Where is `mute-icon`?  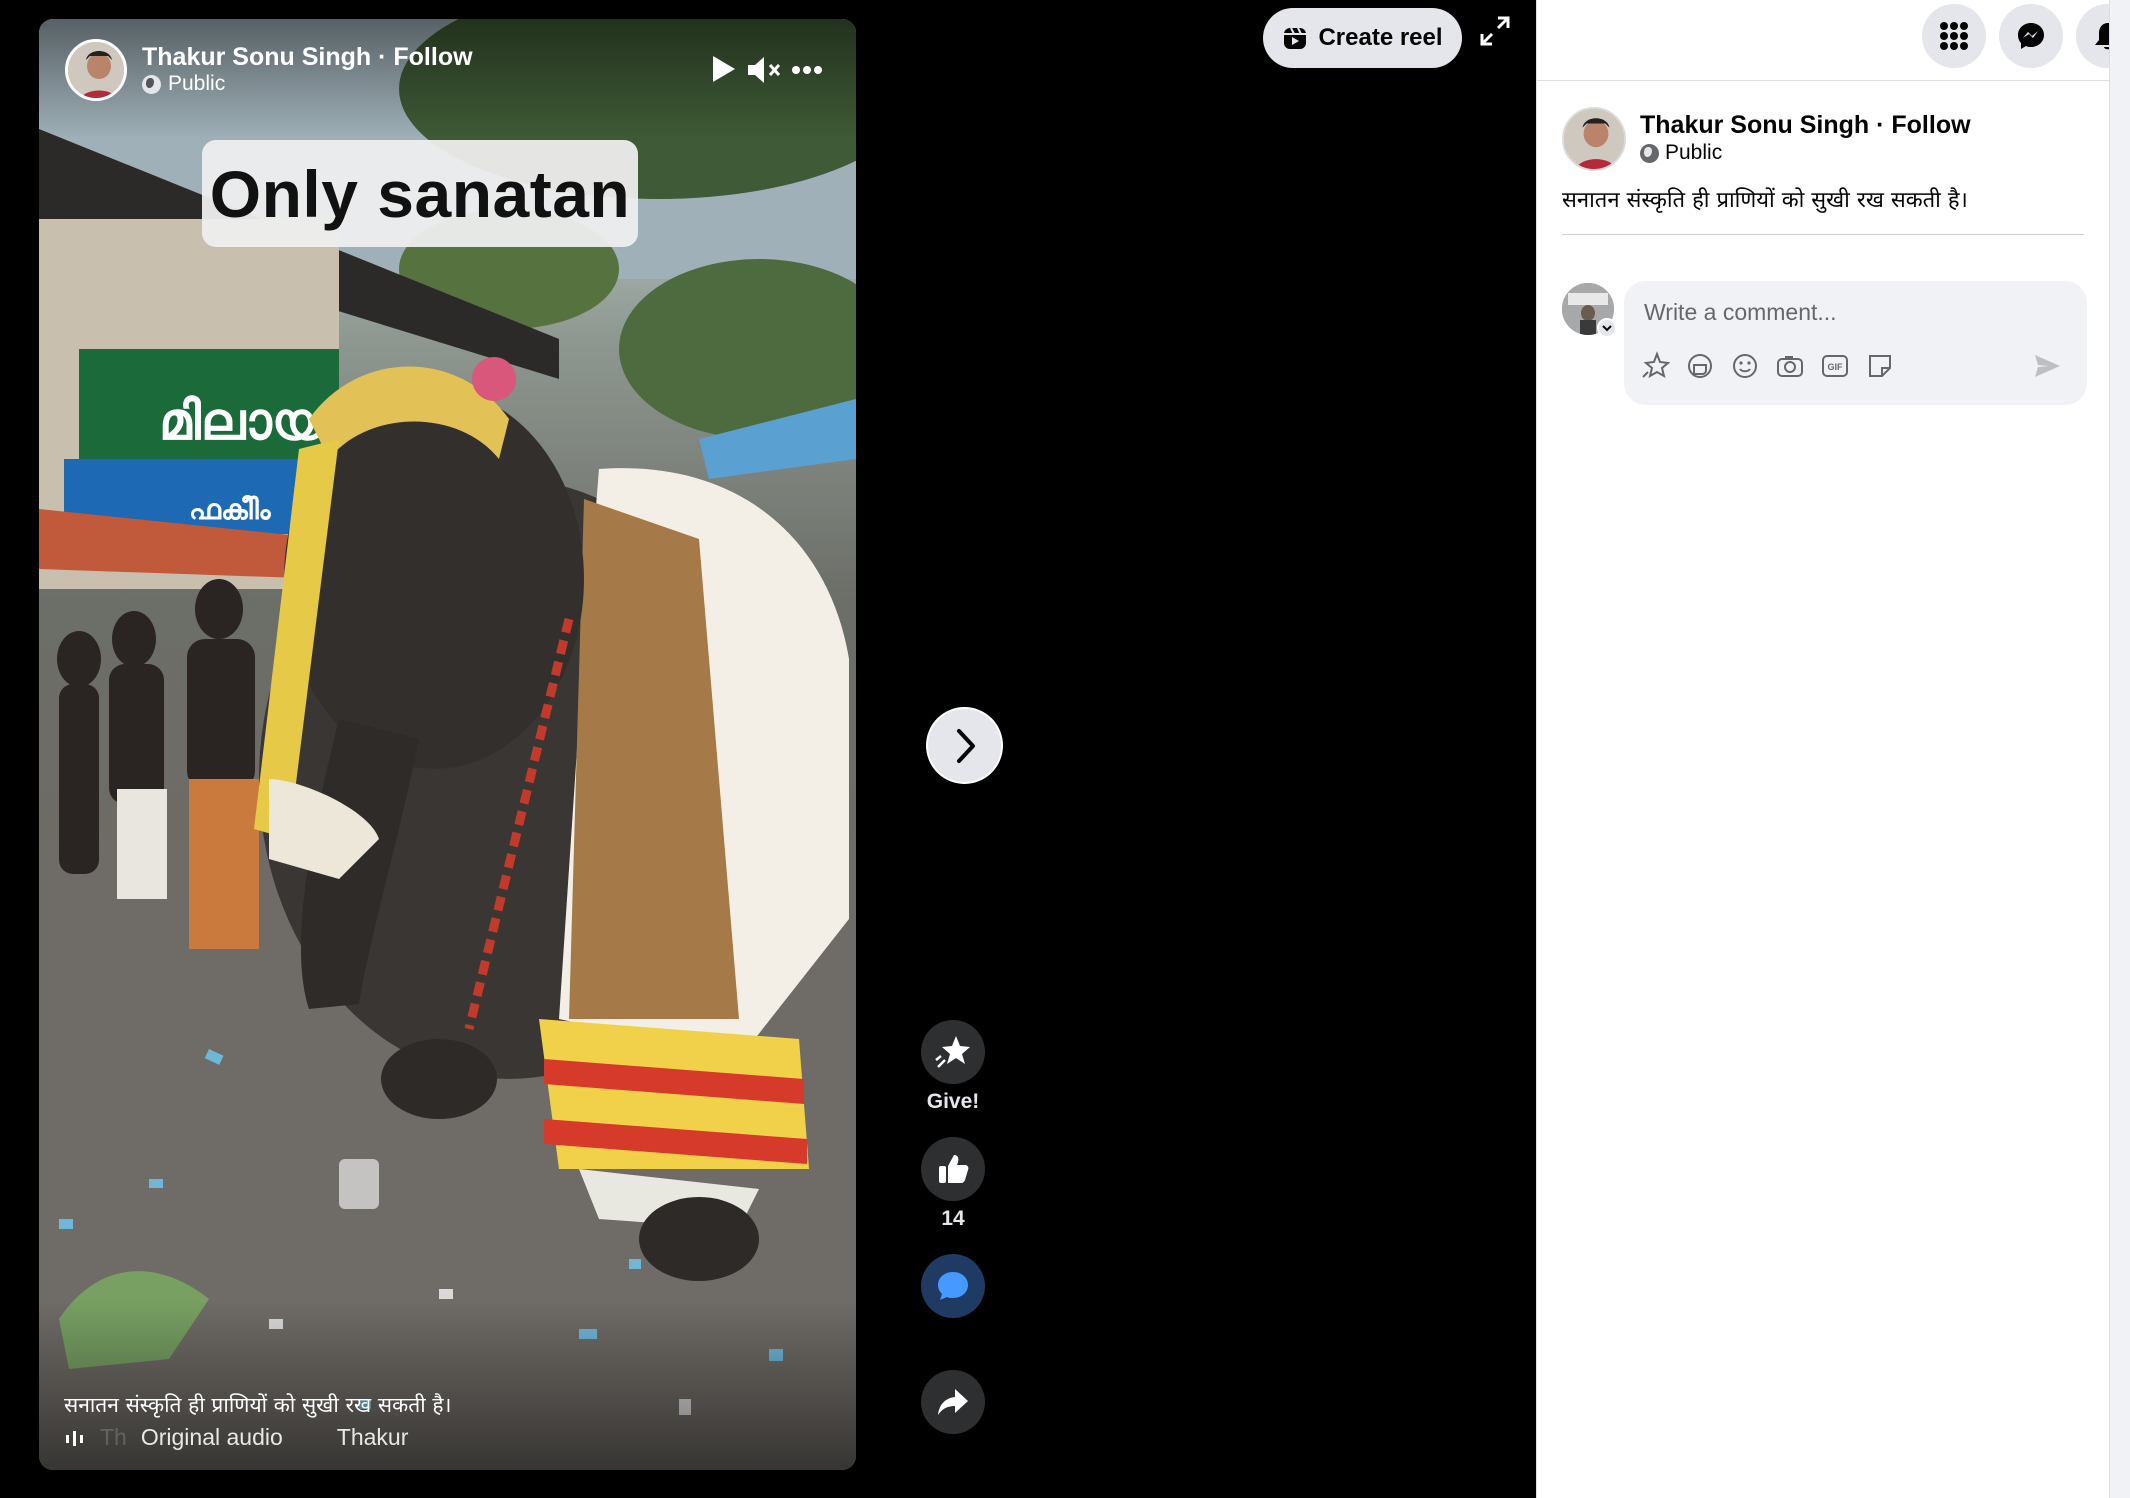 mute-icon is located at coordinates (764, 70).